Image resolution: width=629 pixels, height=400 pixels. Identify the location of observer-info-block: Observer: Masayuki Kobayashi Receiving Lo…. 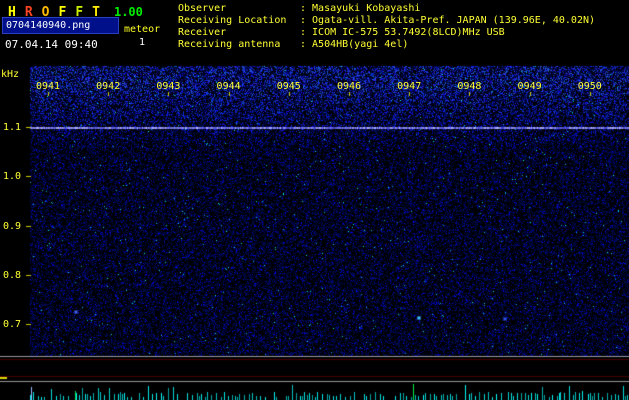
(386, 27).